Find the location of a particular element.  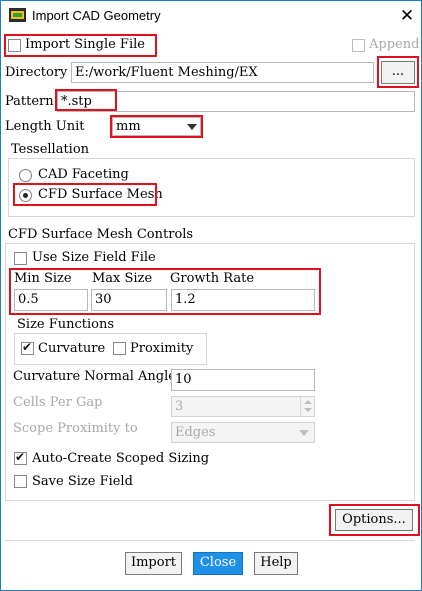

curvature-normal-angle-label: Curvature Normal Angle is located at coordinates (94, 376).